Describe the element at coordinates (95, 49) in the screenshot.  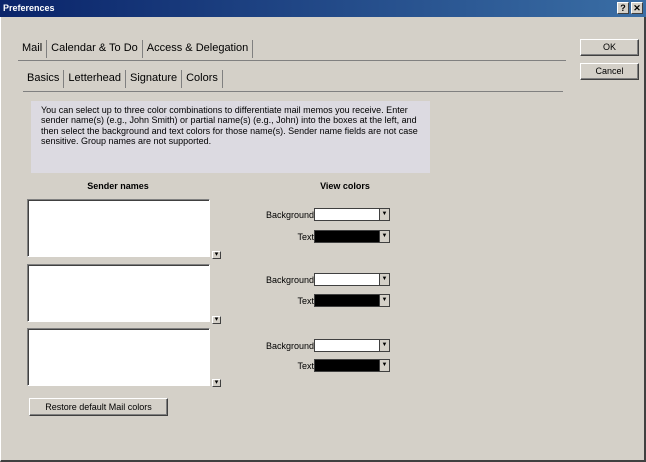
I see `tab-calendar-todo: Calendar & To Do` at that location.